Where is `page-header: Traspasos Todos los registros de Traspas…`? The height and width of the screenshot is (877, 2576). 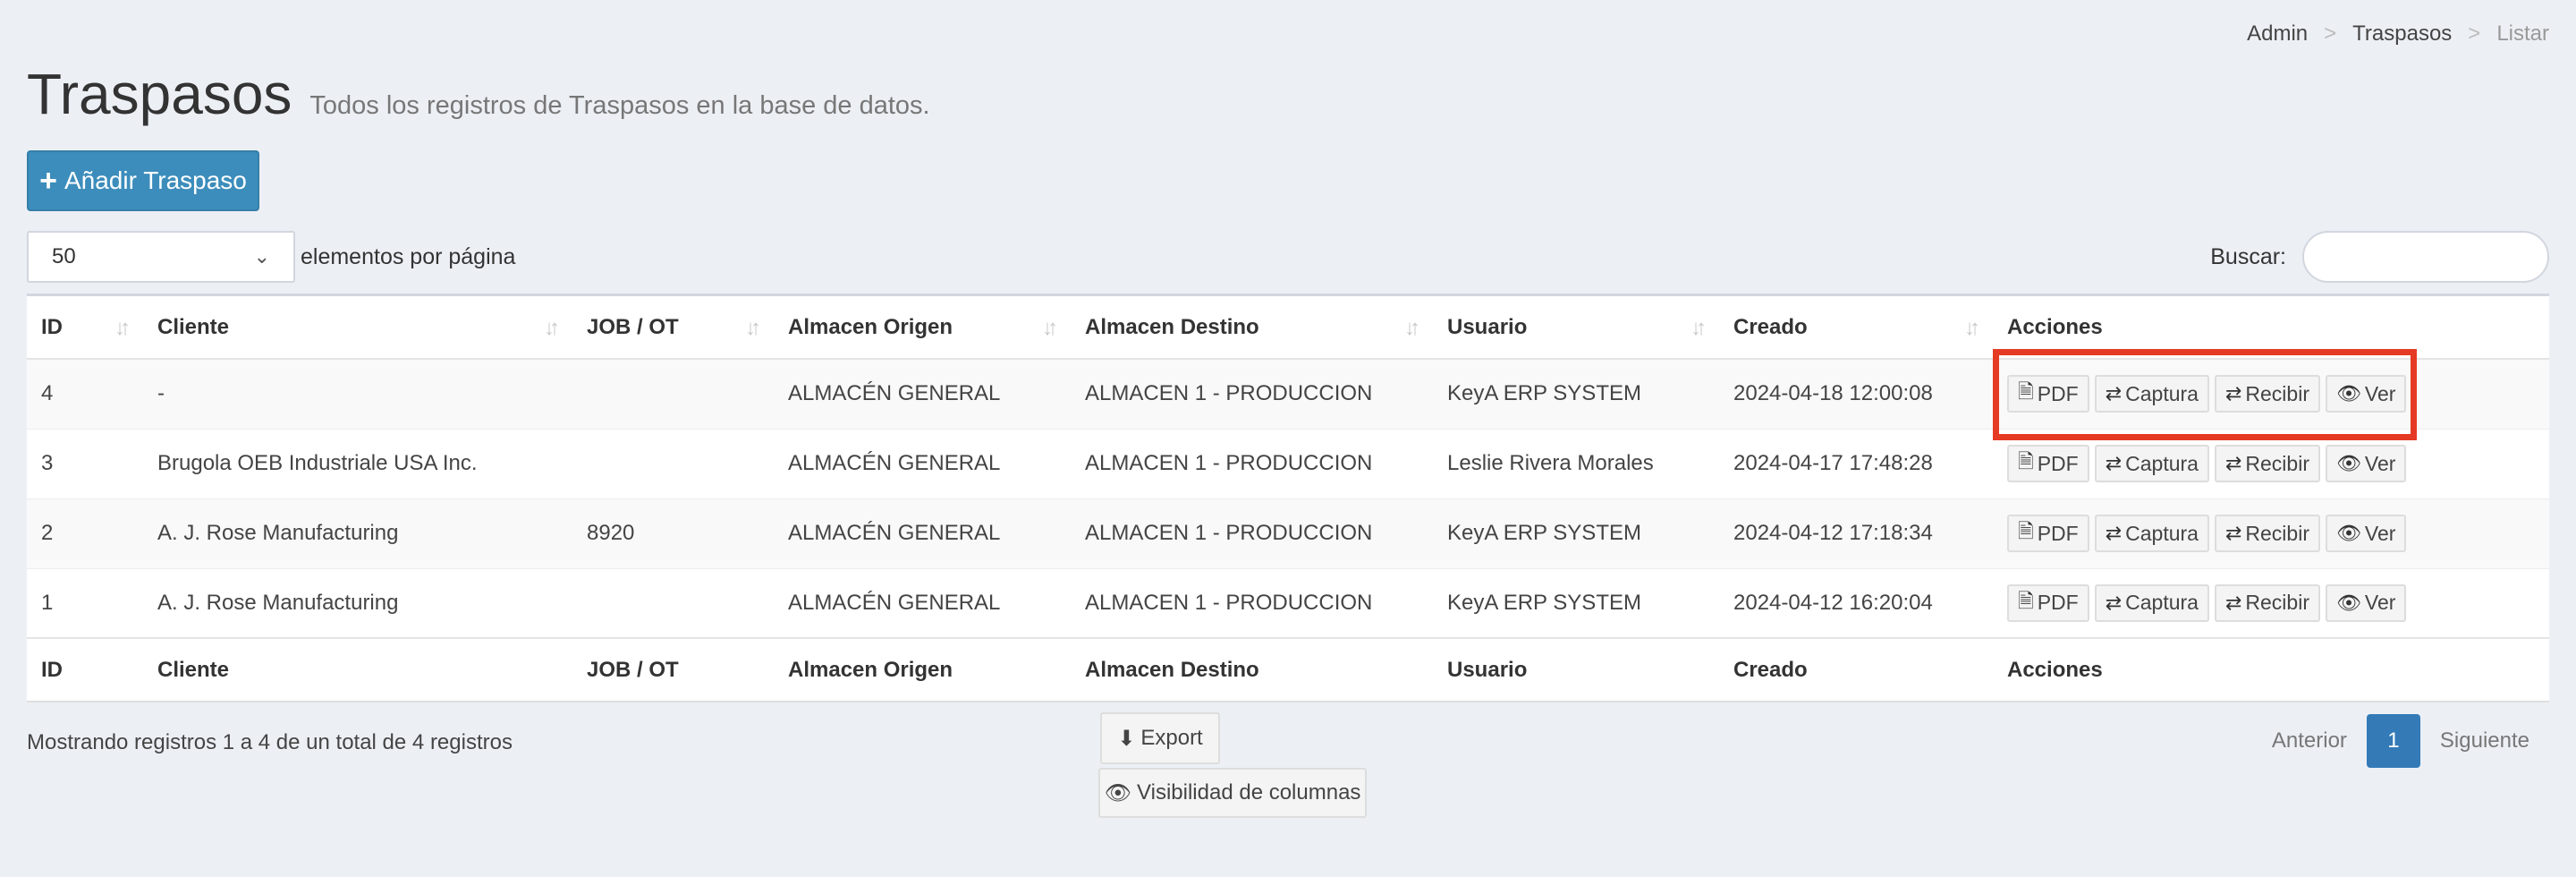 page-header: Traspasos Todos los registros de Traspas… is located at coordinates (478, 94).